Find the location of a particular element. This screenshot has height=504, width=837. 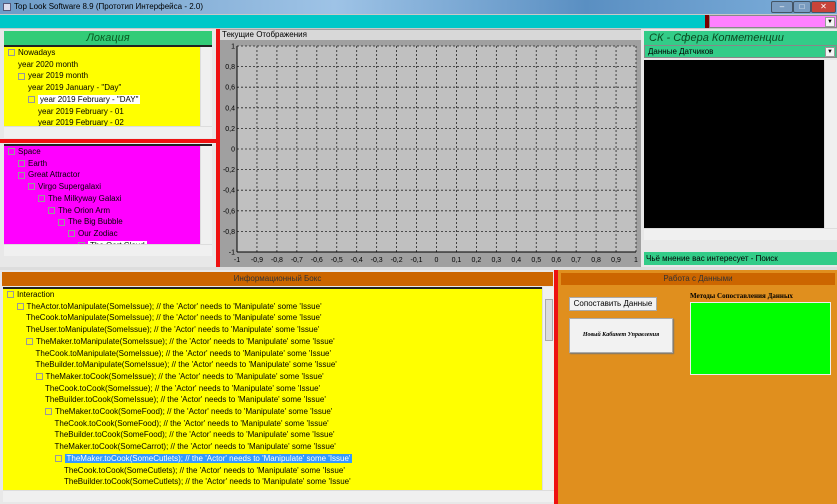

x-tick-label: -0,4 is located at coordinates (357, 260).